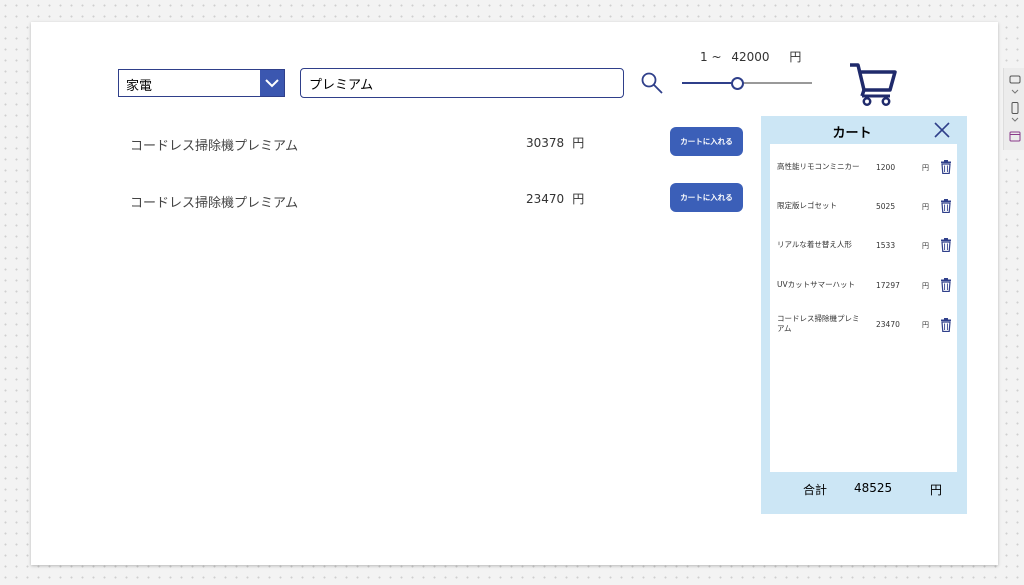 The image size is (1024, 585). Describe the element at coordinates (863, 176) in the screenshot. I see `cart-item: 高性能リモコンミニカー 1200 円` at that location.